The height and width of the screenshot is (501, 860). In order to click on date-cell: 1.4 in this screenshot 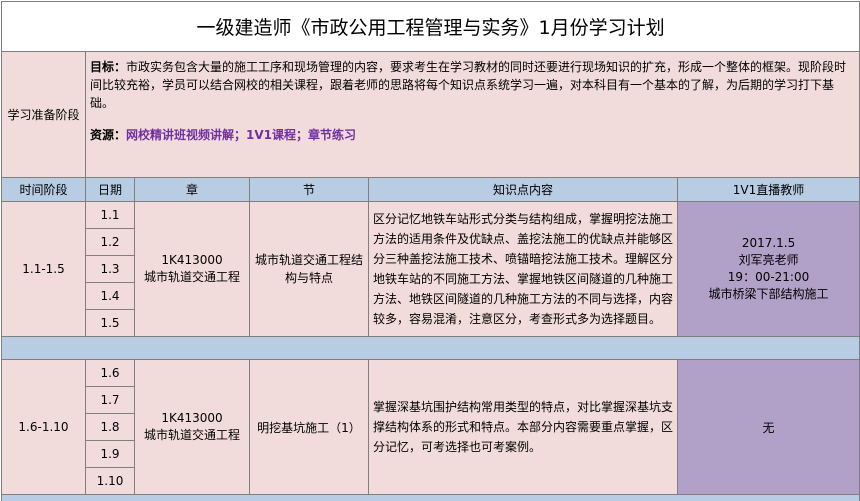, I will do `click(110, 296)`.